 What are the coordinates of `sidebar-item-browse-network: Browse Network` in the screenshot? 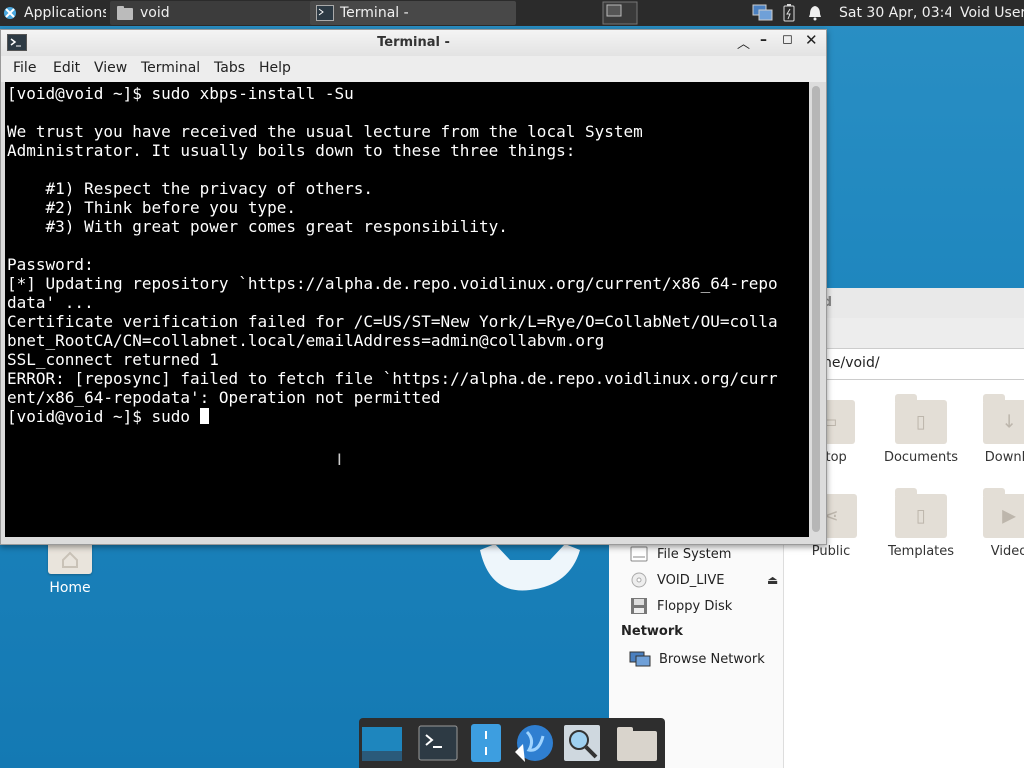 It's located at (697, 659).